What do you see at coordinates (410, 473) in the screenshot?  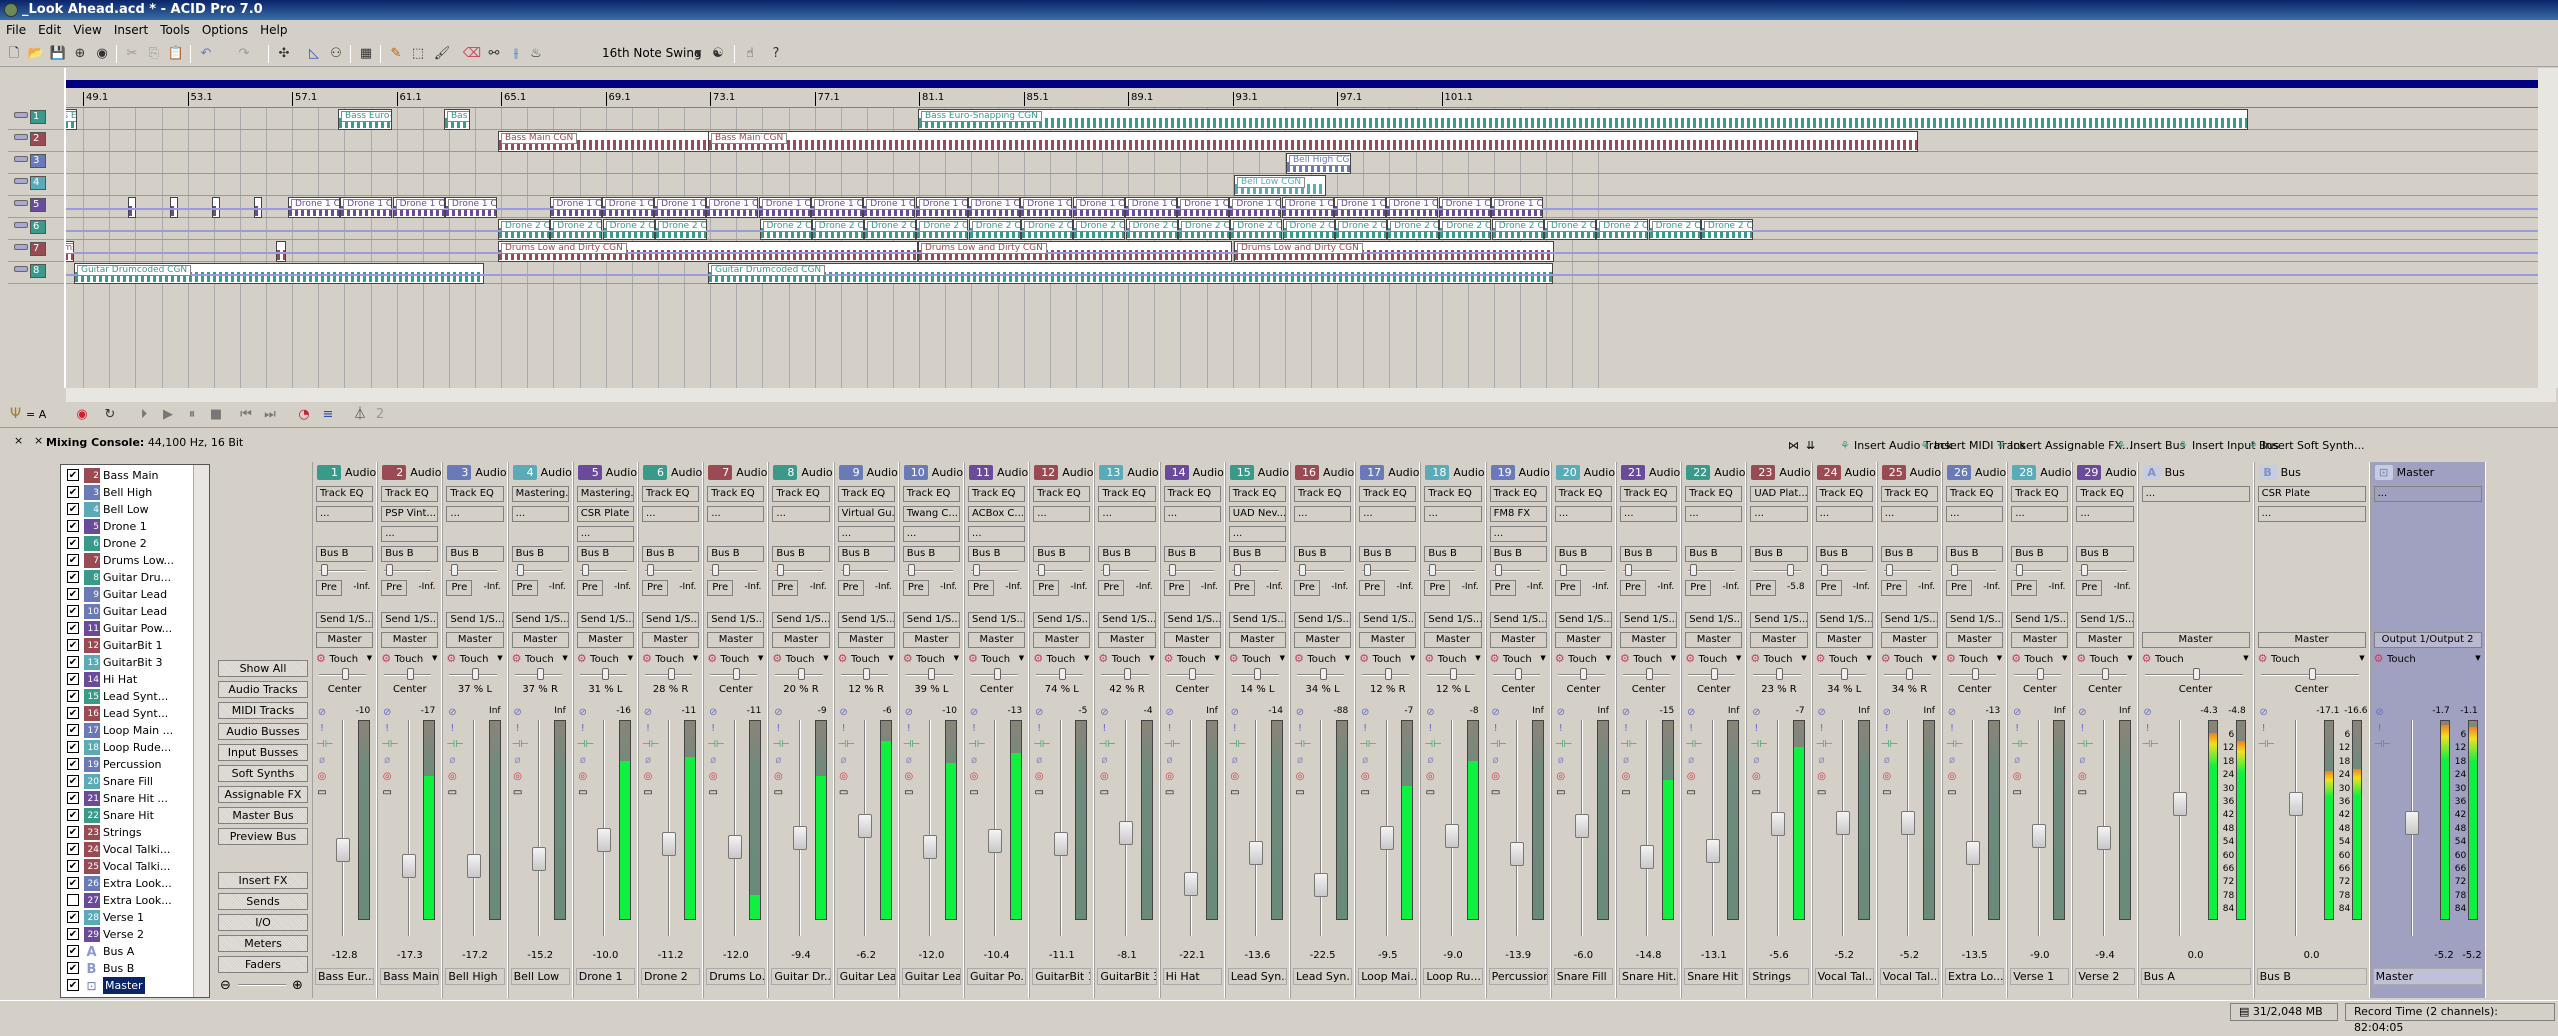 I see `strip-header: 2 Audio` at bounding box center [410, 473].